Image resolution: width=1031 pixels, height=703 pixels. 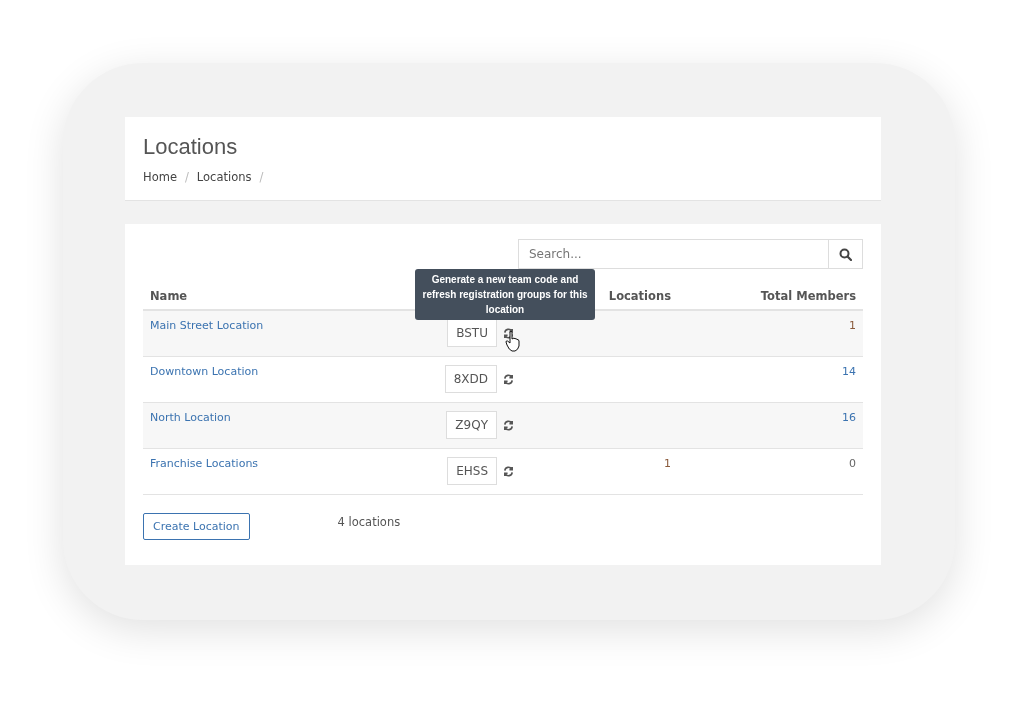 I want to click on members-link: 14, so click(x=849, y=371).